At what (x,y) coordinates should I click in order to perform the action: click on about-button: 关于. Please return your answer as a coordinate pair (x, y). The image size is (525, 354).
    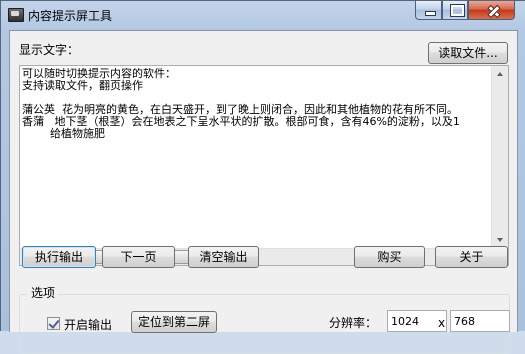
    Looking at the image, I should click on (471, 257).